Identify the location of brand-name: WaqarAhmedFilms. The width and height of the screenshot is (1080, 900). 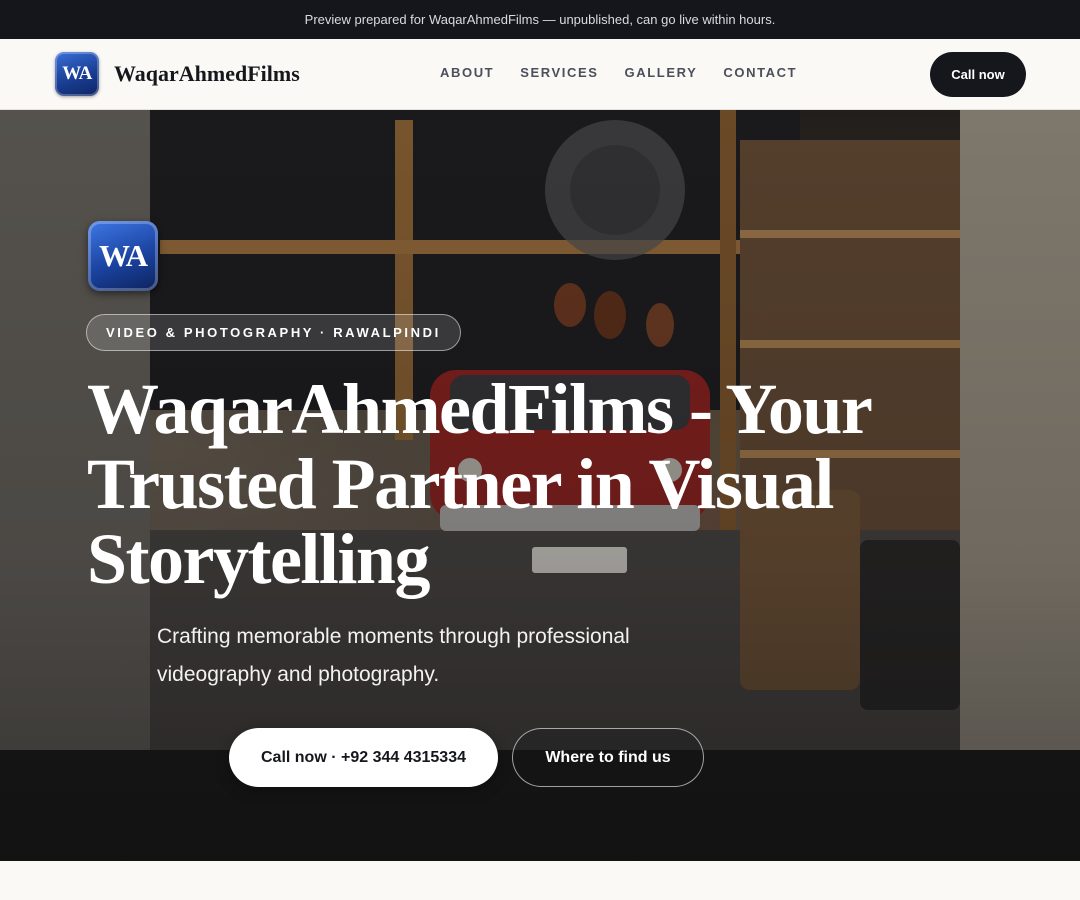
(207, 74).